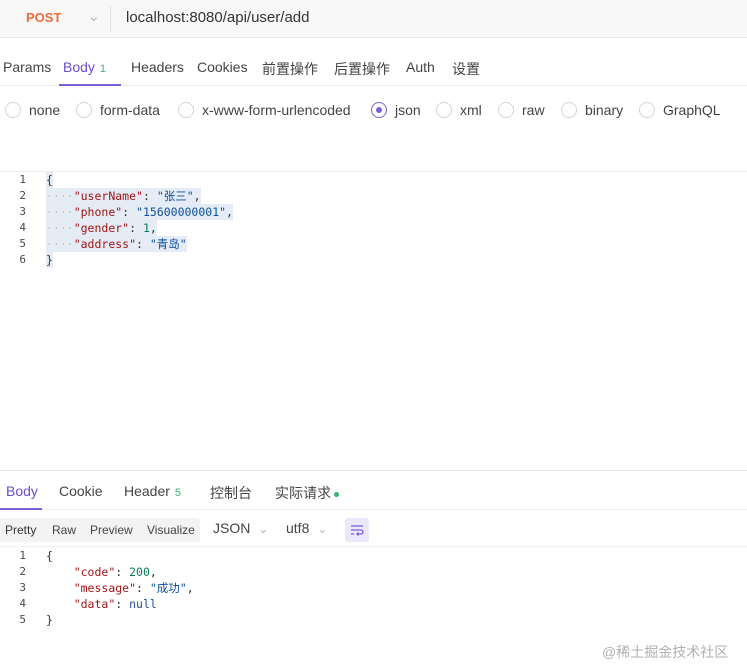 The width and height of the screenshot is (747, 666). Describe the element at coordinates (181, 212) in the screenshot. I see `json-value: "15600000001"` at that location.